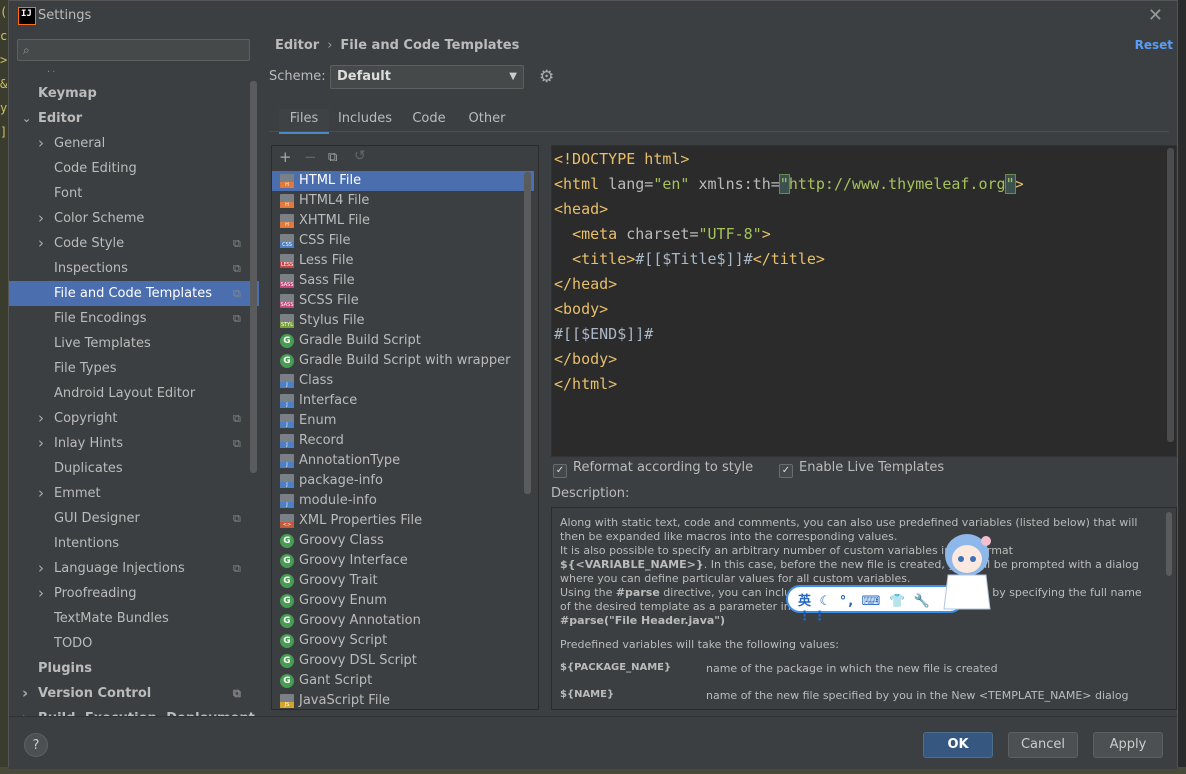 This screenshot has width=1186, height=774. I want to click on template-list-item: G Gradle Build Script with wrapper, so click(403, 361).